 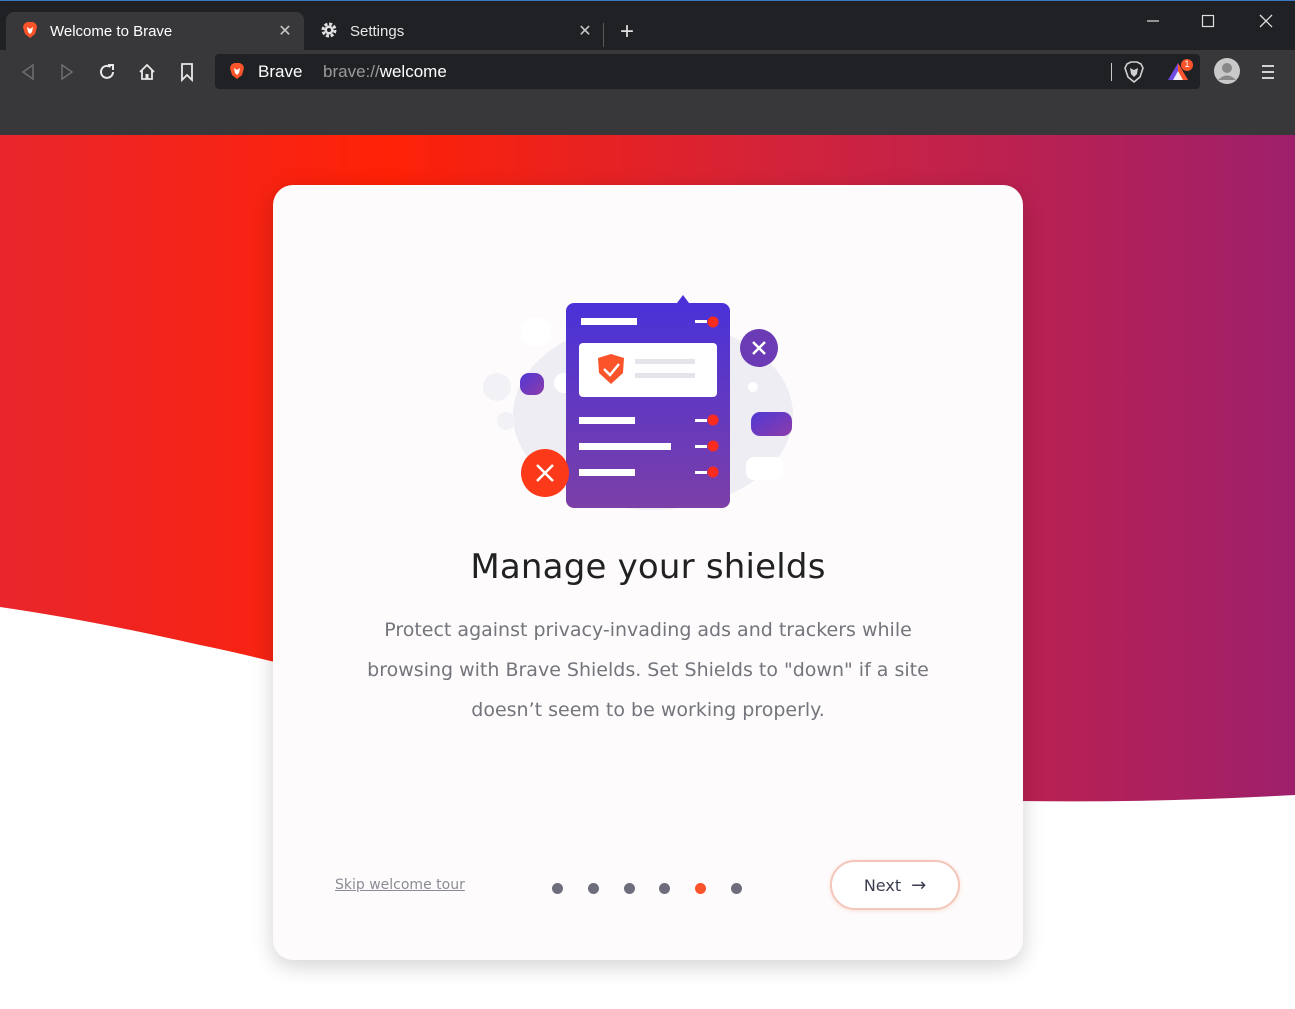 I want to click on close-window-button, so click(x=1266, y=21).